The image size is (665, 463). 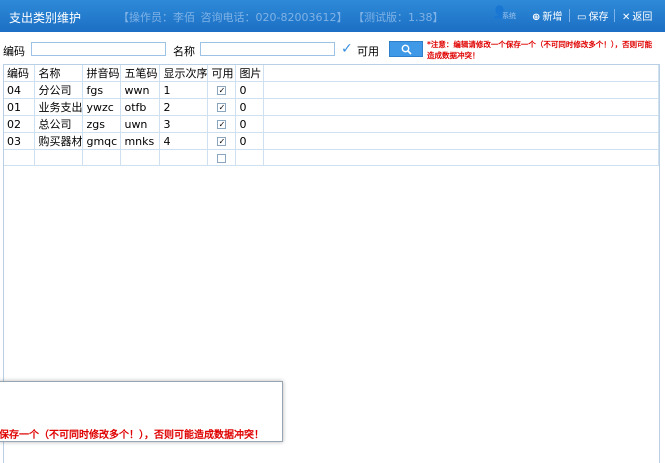 What do you see at coordinates (141, 411) in the screenshot?
I see `notice-popup: 保存一个（不可同时修改多个！），否则可能造成数据冲突！` at bounding box center [141, 411].